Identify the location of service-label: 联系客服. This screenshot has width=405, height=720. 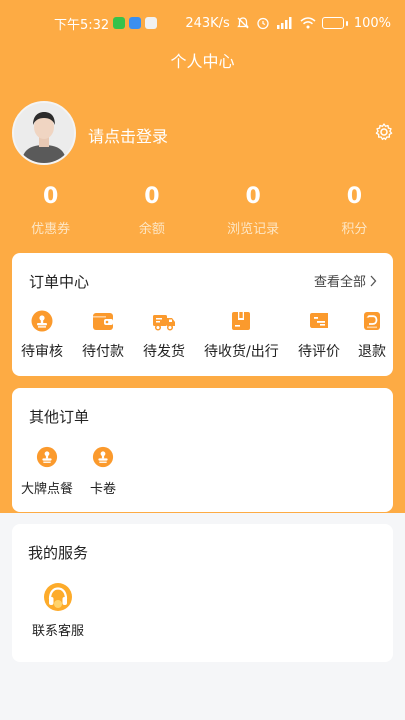
(58, 631).